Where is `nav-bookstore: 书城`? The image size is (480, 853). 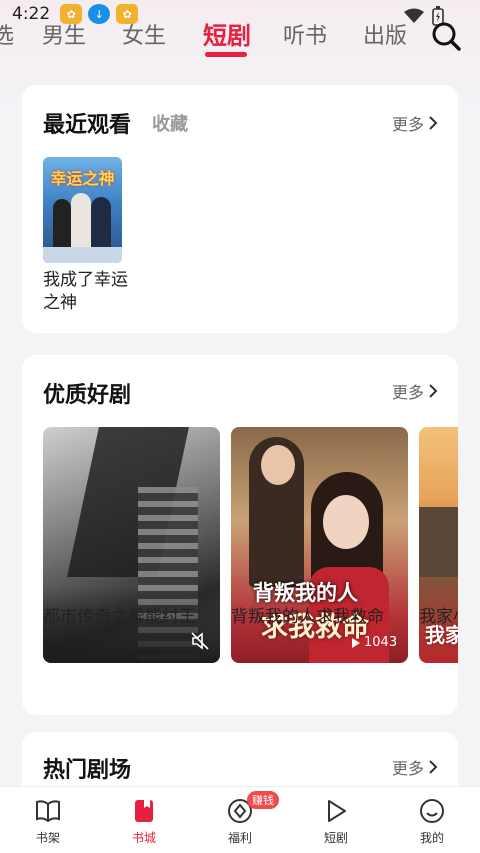
nav-bookstore: 书城 is located at coordinates (144, 821).